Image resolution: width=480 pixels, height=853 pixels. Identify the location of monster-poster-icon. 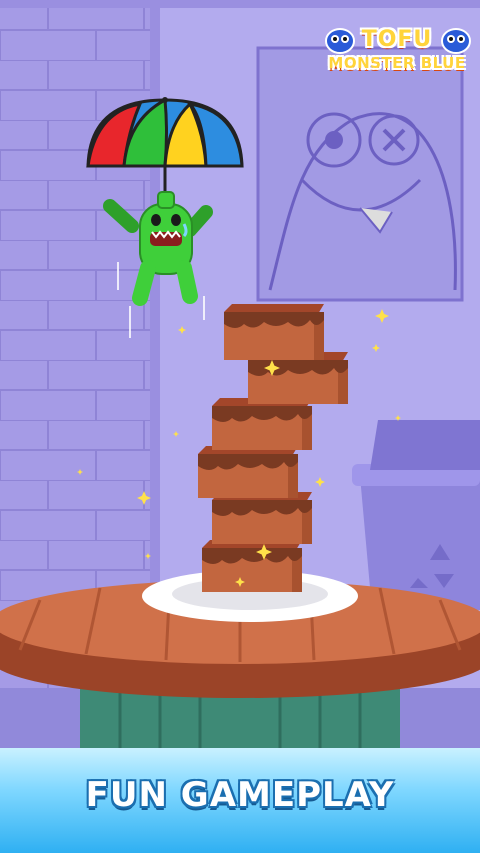
(360, 174).